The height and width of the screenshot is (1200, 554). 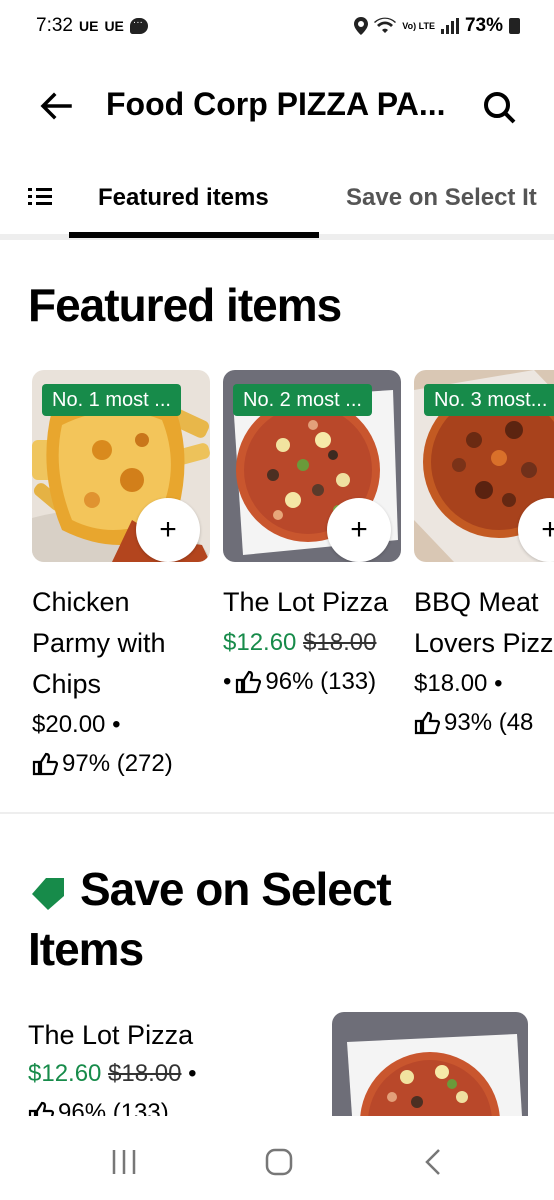 What do you see at coordinates (86, 949) in the screenshot?
I see `save-section-title-cont: Items` at bounding box center [86, 949].